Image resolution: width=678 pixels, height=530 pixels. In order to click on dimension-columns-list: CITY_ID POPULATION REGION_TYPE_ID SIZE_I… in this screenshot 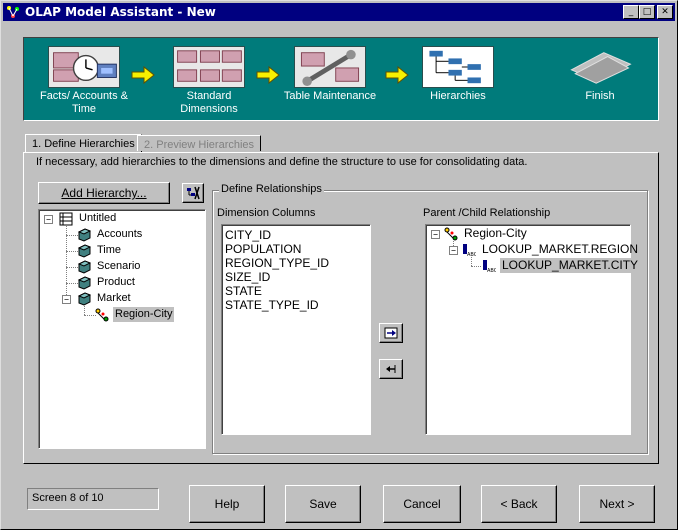, I will do `click(296, 329)`.